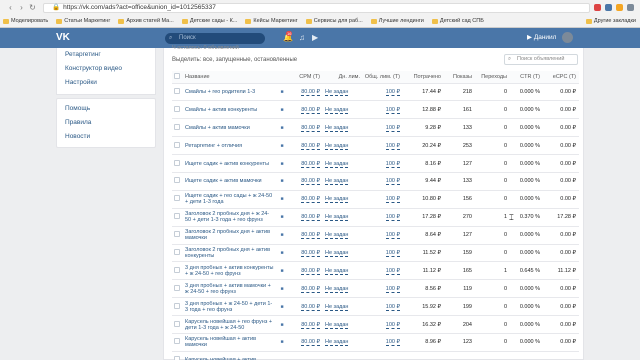  What do you see at coordinates (561, 77) in the screenshot?
I see `column-header: eCPC (Т)` at bounding box center [561, 77].